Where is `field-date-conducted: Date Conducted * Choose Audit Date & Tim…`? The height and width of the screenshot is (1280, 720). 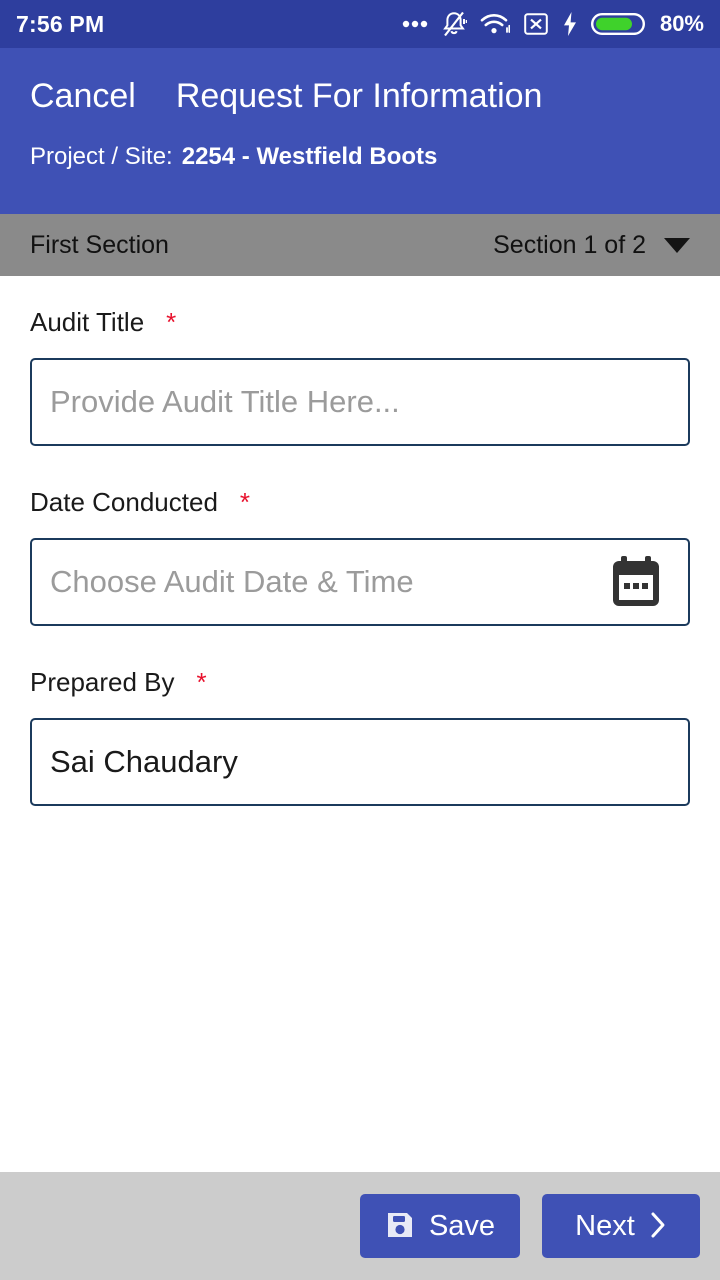 field-date-conducted: Date Conducted * Choose Audit Date & Tim… is located at coordinates (360, 554).